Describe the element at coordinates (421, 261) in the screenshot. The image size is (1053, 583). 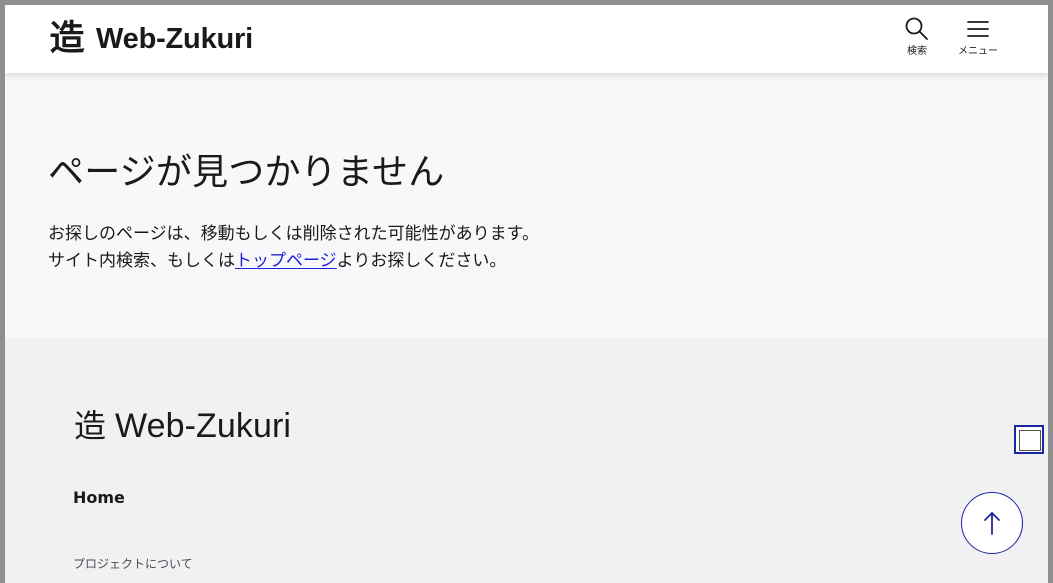
I see `message-line-2-after: よりお探しください。` at that location.